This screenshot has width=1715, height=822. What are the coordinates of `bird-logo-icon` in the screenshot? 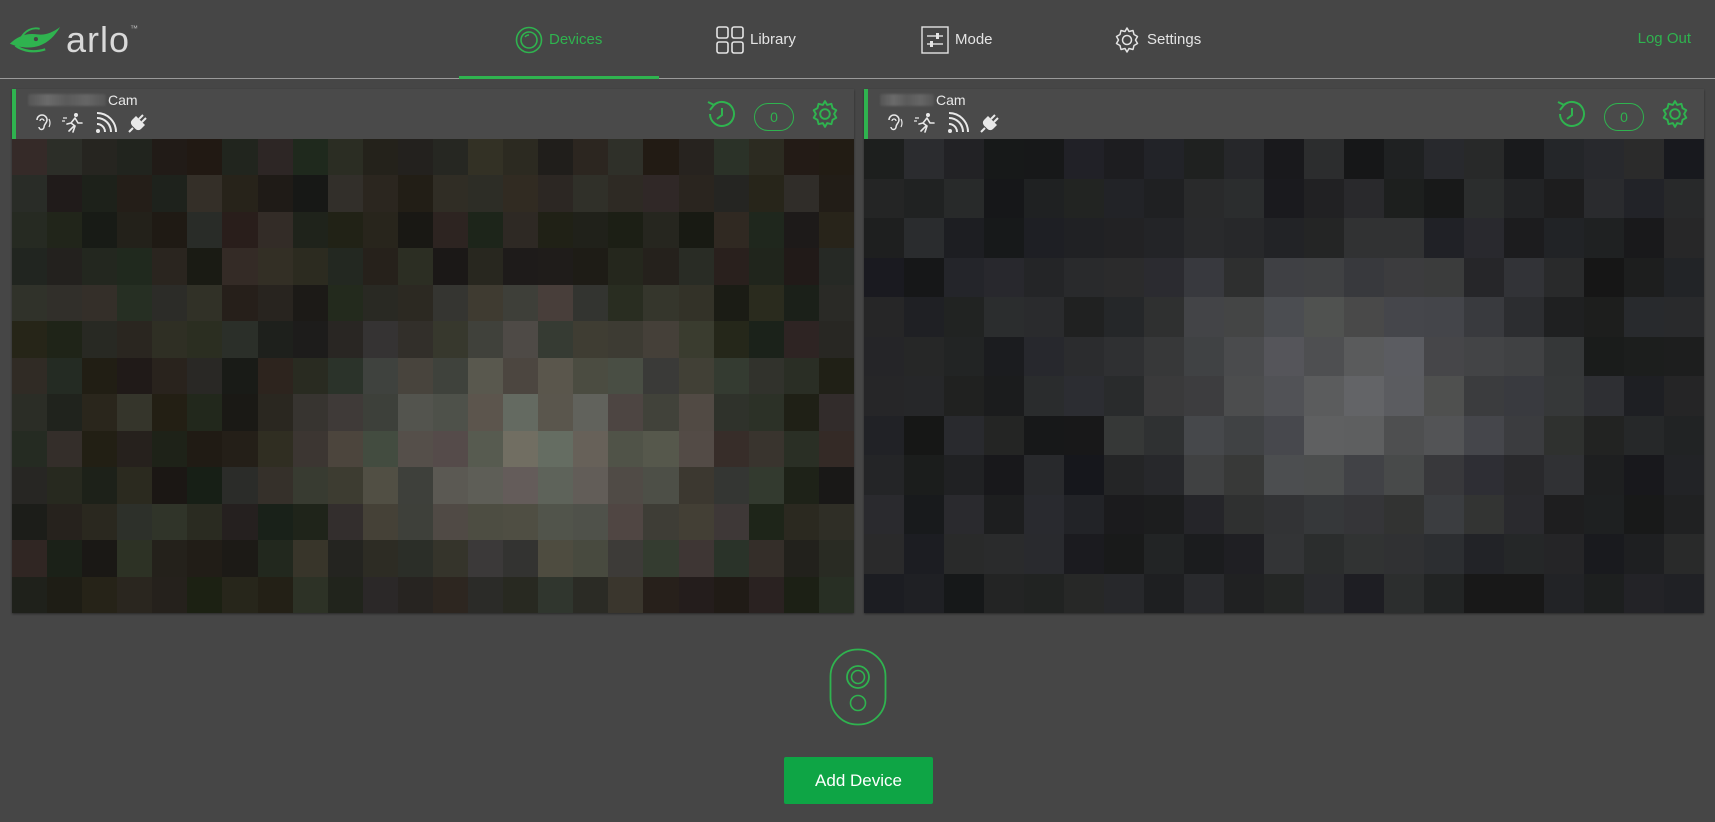 It's located at (35, 39).